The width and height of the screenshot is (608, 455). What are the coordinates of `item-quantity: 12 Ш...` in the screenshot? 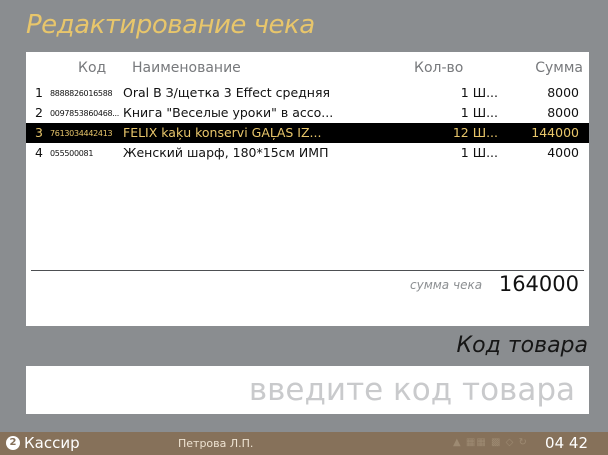 It's located at (475, 132).